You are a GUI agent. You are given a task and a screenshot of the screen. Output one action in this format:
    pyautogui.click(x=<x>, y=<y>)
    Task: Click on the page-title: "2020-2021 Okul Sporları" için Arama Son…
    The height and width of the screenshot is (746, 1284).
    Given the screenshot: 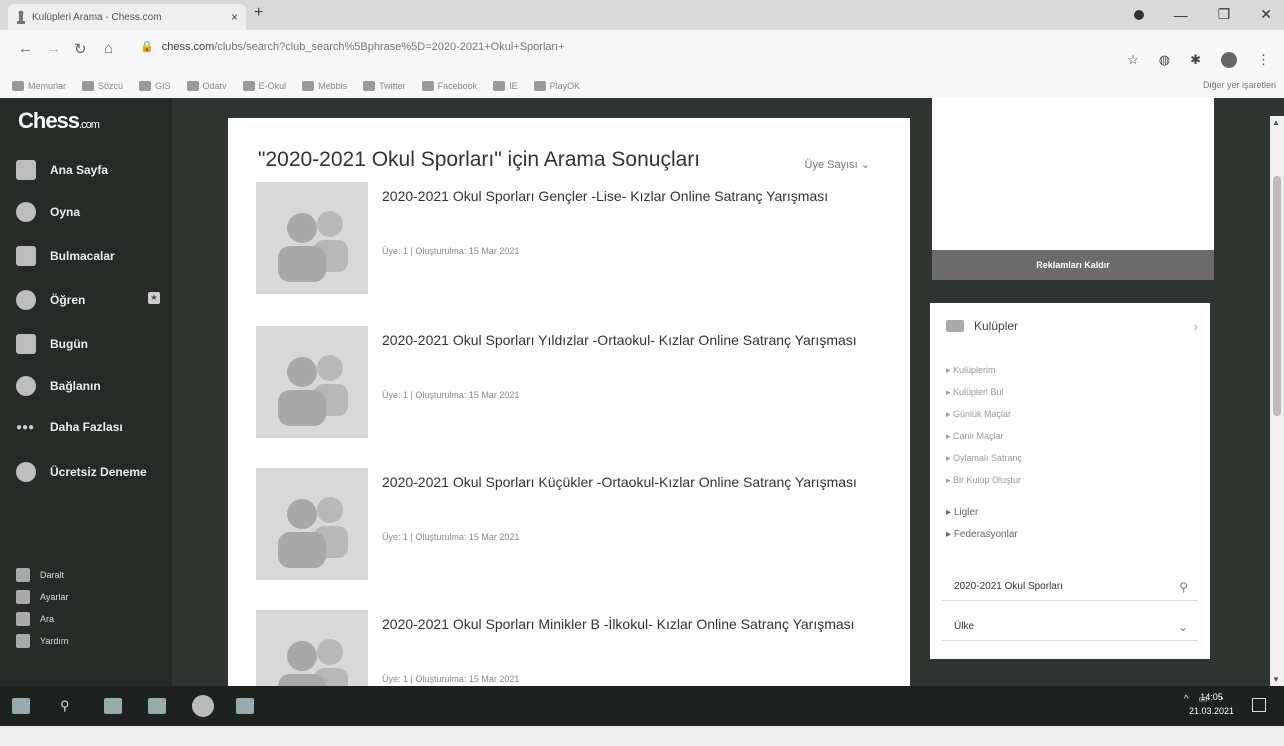 What is the action you would take?
    pyautogui.click(x=479, y=159)
    